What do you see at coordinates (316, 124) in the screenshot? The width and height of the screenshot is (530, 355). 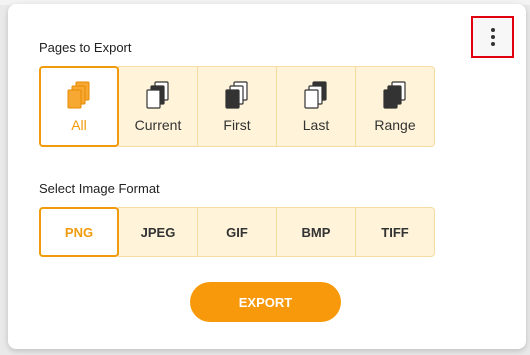 I see `page-option-label: Last` at bounding box center [316, 124].